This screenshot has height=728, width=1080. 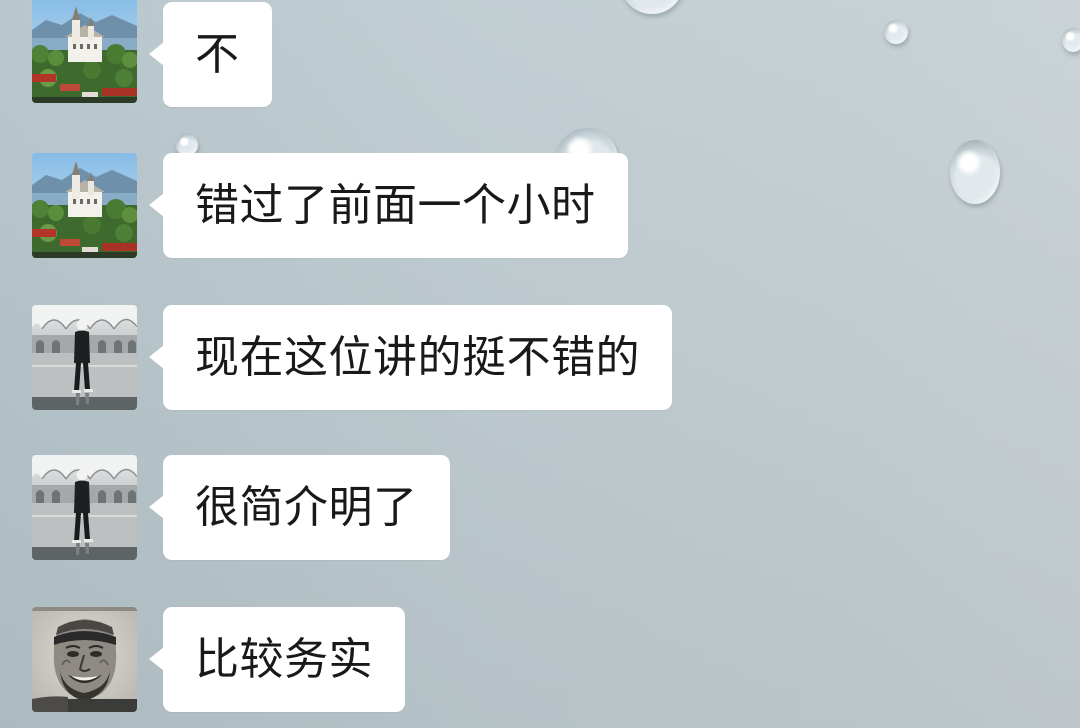 What do you see at coordinates (217, 54) in the screenshot?
I see `message-text: 不` at bounding box center [217, 54].